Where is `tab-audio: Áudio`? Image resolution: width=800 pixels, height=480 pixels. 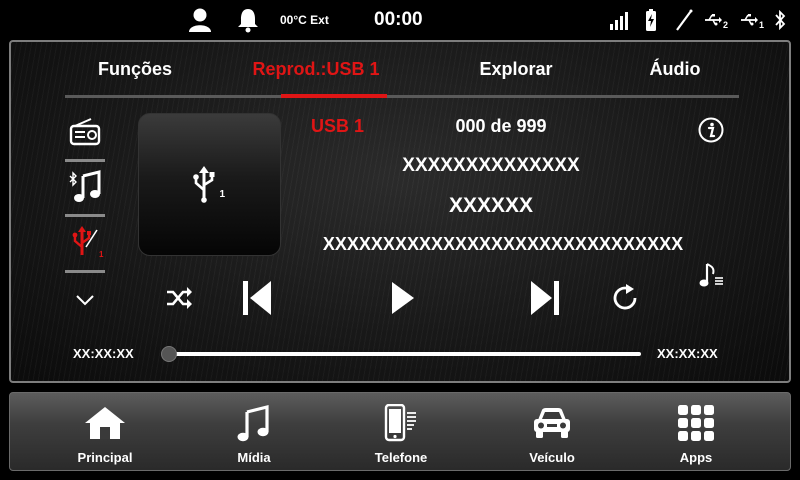
tab-audio: Áudio is located at coordinates (675, 71).